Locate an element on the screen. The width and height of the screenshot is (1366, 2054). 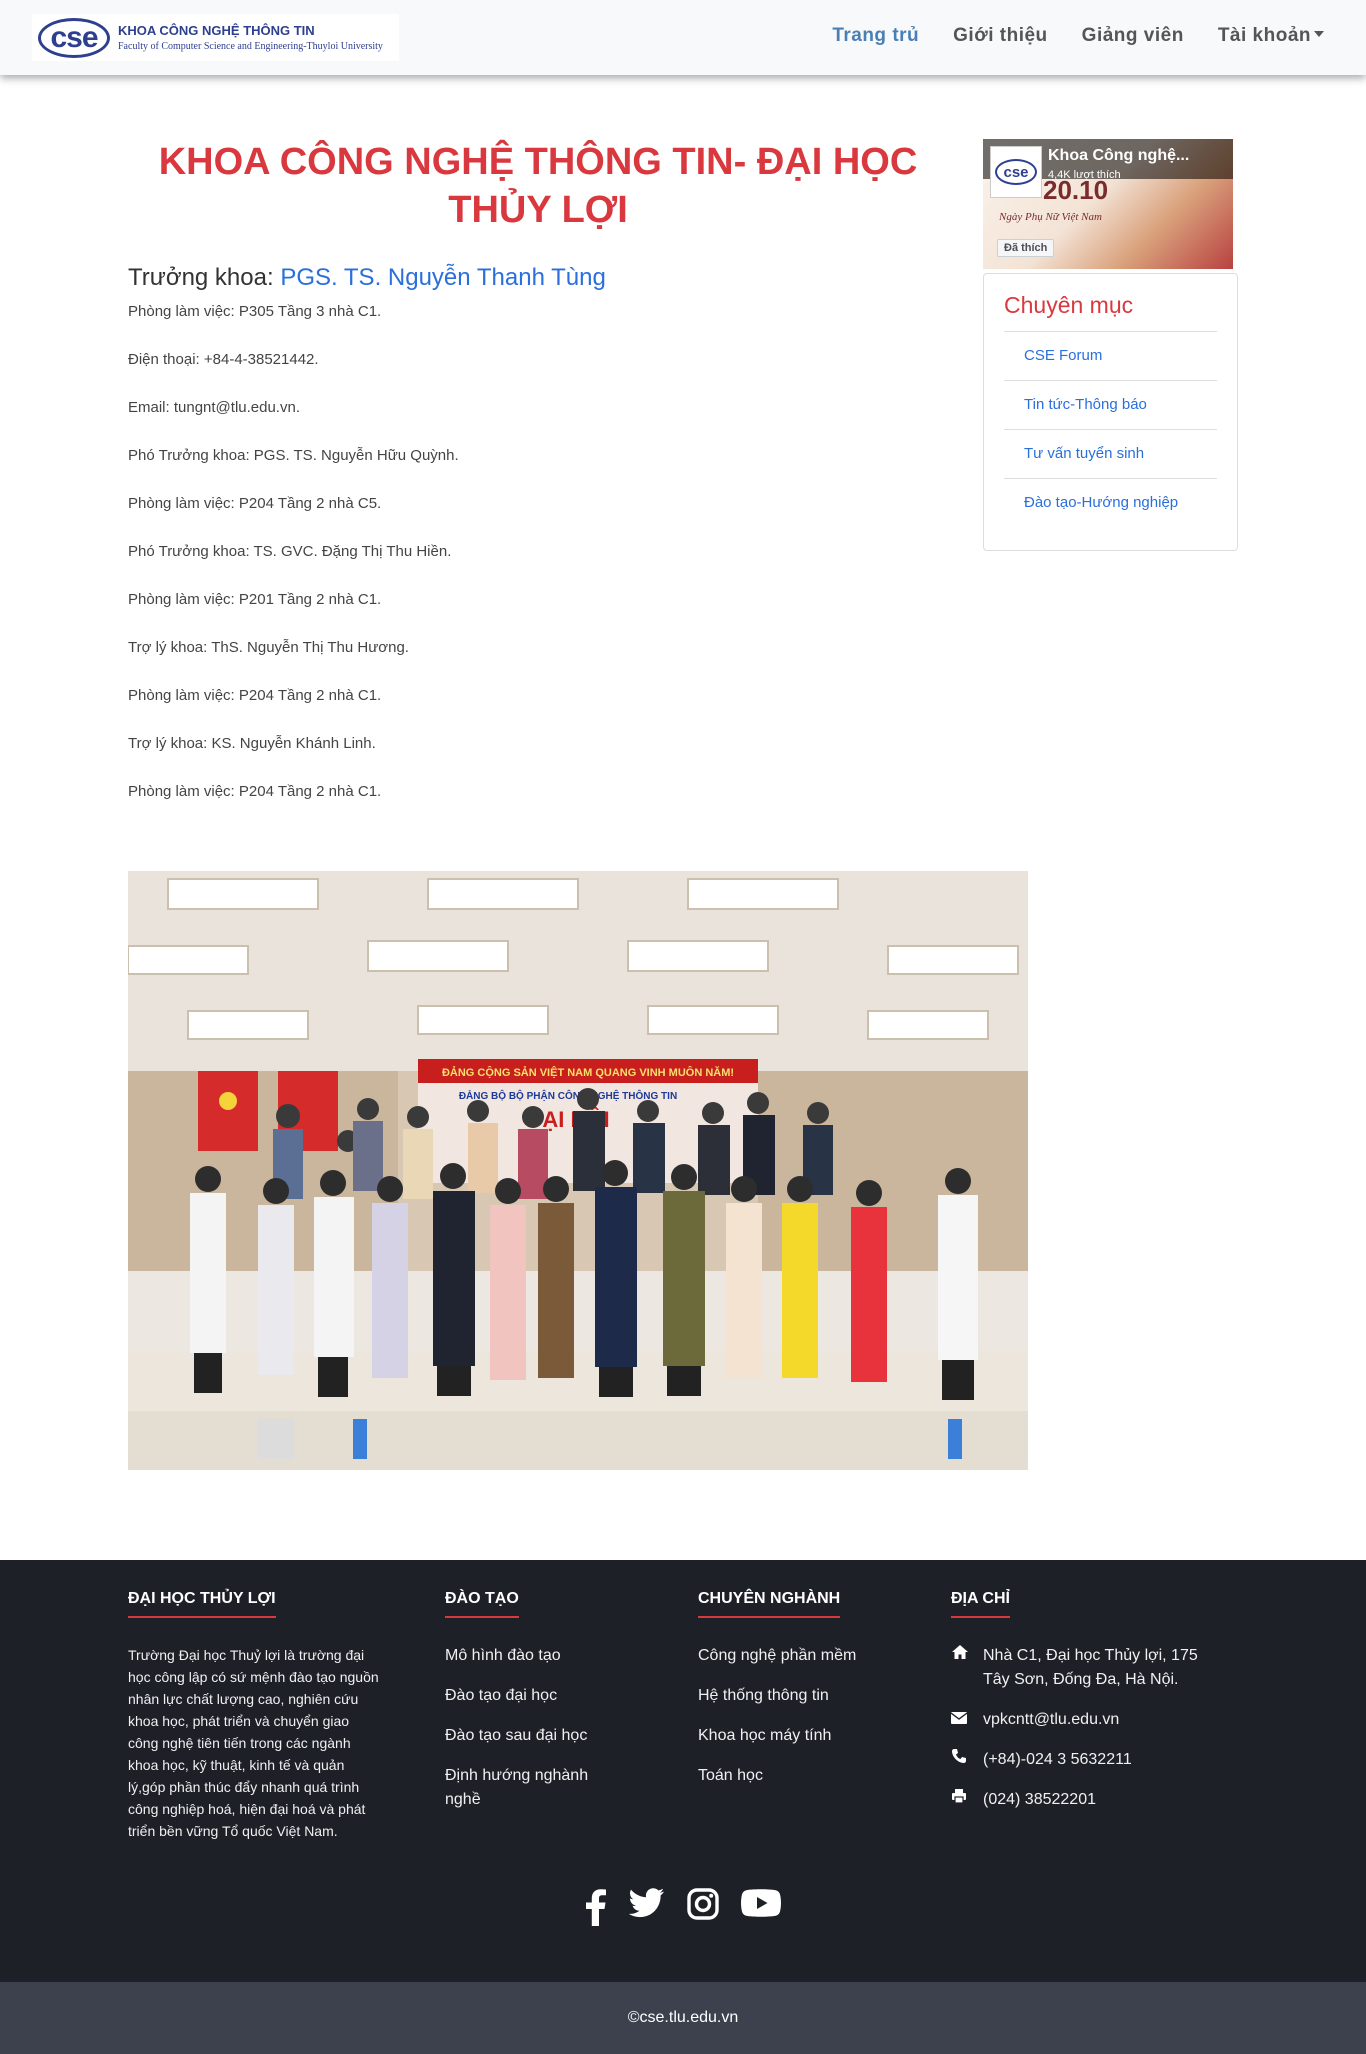
dean-label: Trưởng khoa: is located at coordinates (204, 277).